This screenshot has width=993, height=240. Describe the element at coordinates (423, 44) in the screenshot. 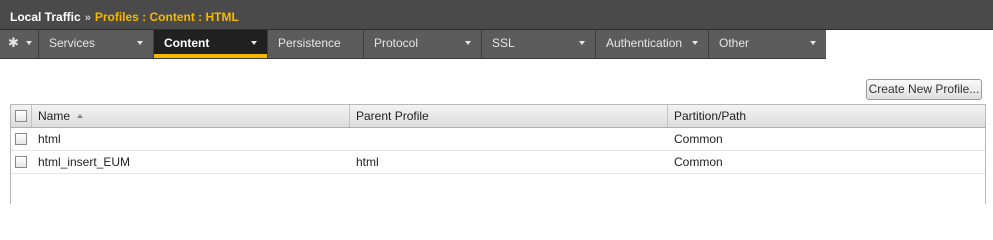

I see `tab-protocol: Protocol` at that location.